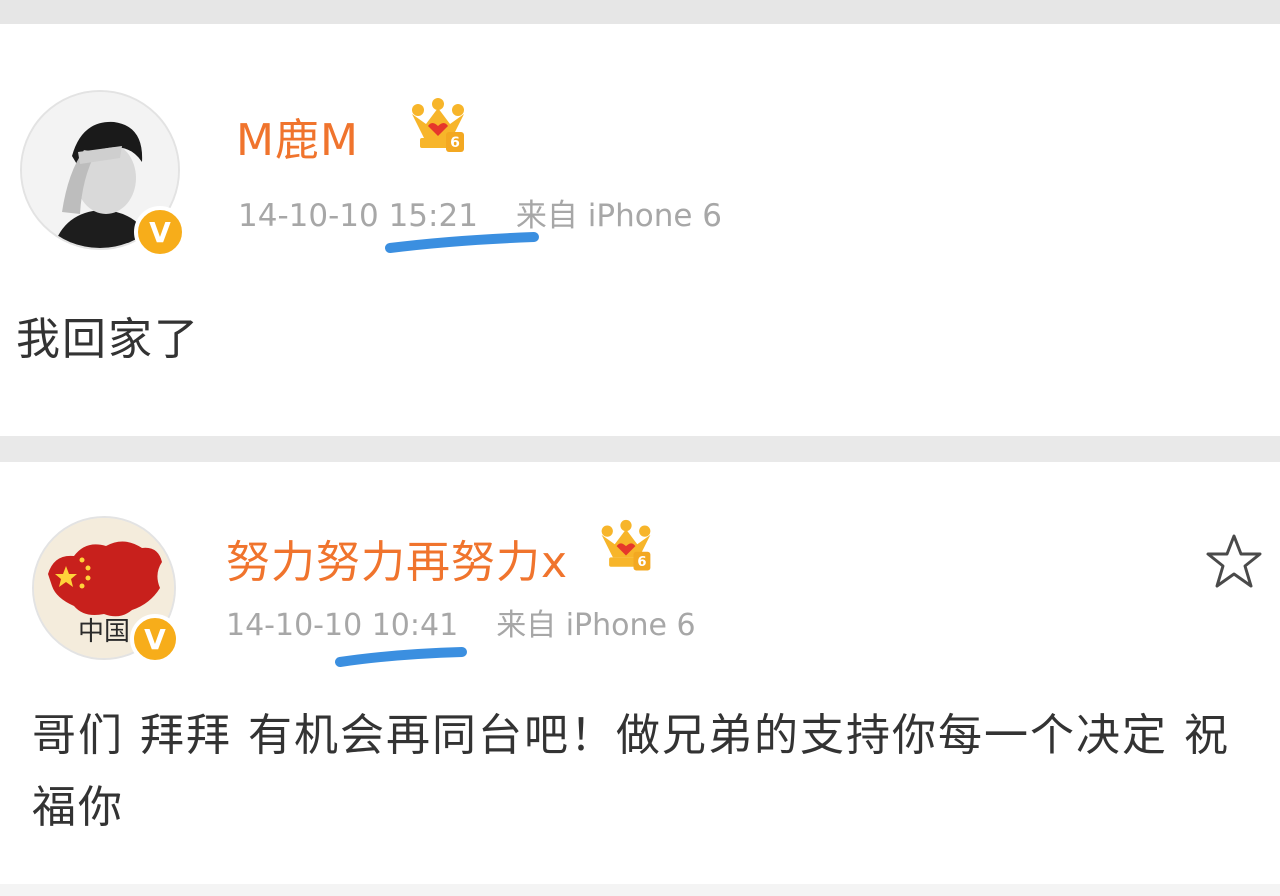  What do you see at coordinates (297, 136) in the screenshot?
I see `username: M鹿M` at bounding box center [297, 136].